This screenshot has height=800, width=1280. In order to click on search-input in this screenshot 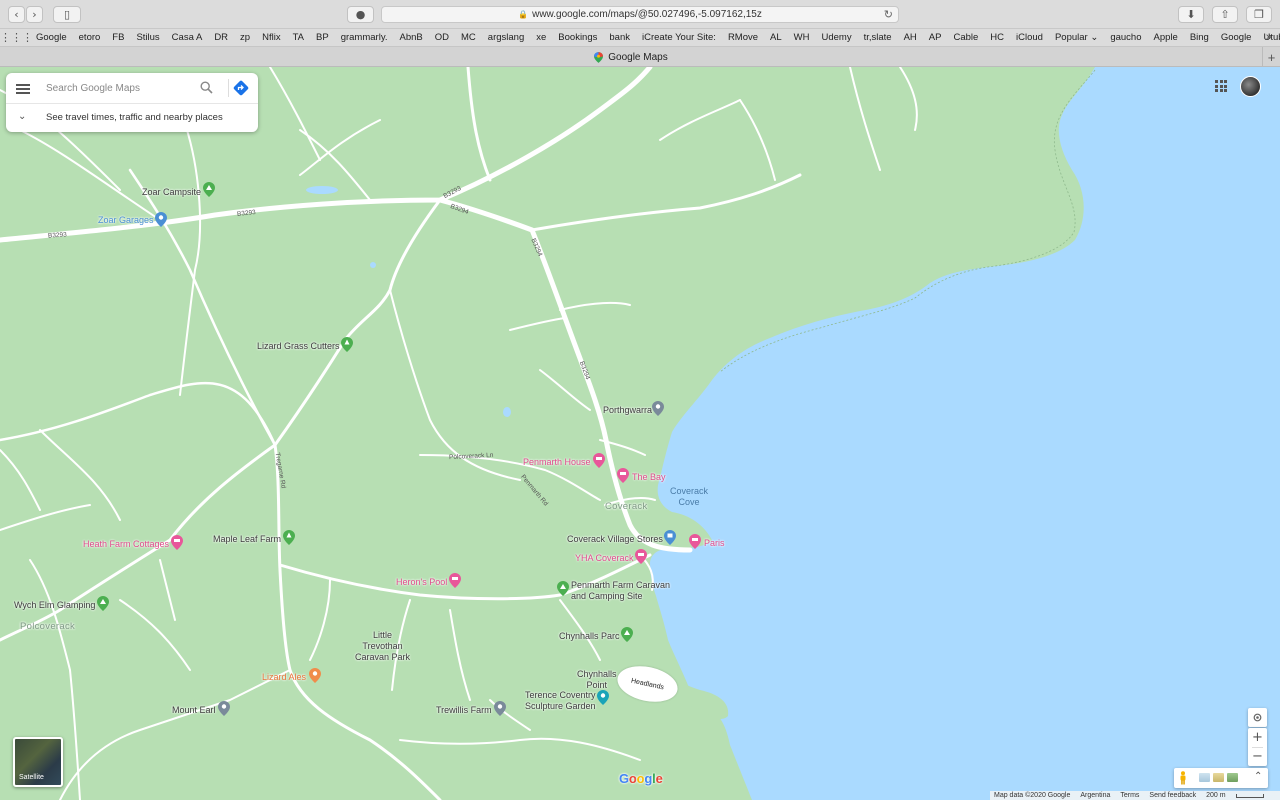, I will do `click(121, 88)`.